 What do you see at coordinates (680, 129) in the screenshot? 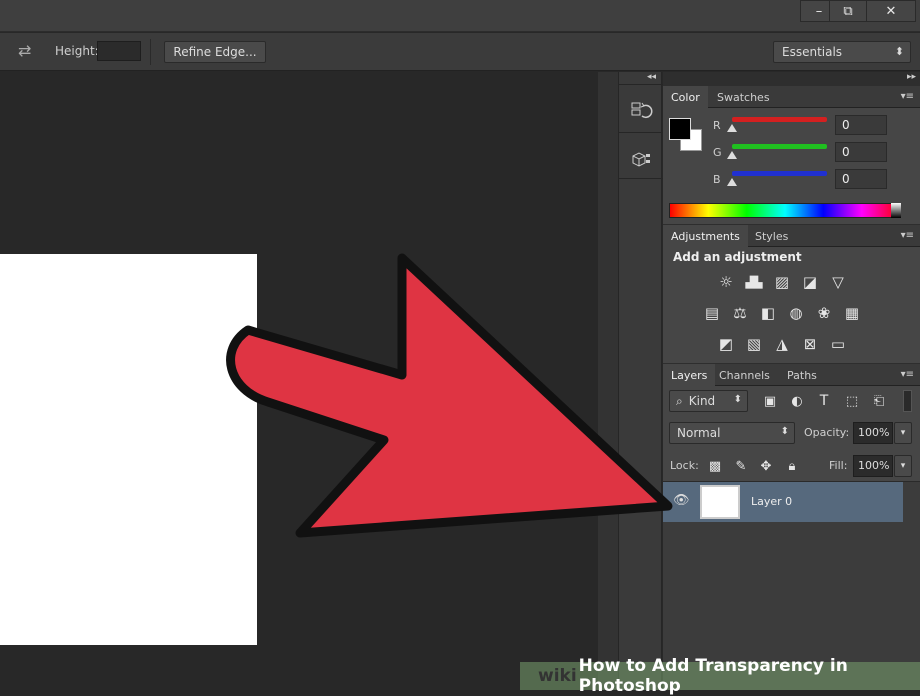
I see `foreground-color-swatch` at bounding box center [680, 129].